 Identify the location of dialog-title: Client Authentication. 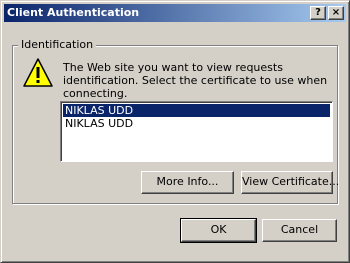
(73, 12).